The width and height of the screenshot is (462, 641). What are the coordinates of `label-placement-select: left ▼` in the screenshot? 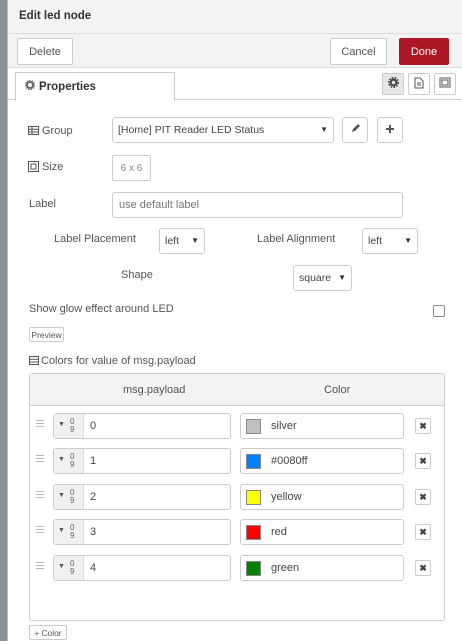 It's located at (182, 241).